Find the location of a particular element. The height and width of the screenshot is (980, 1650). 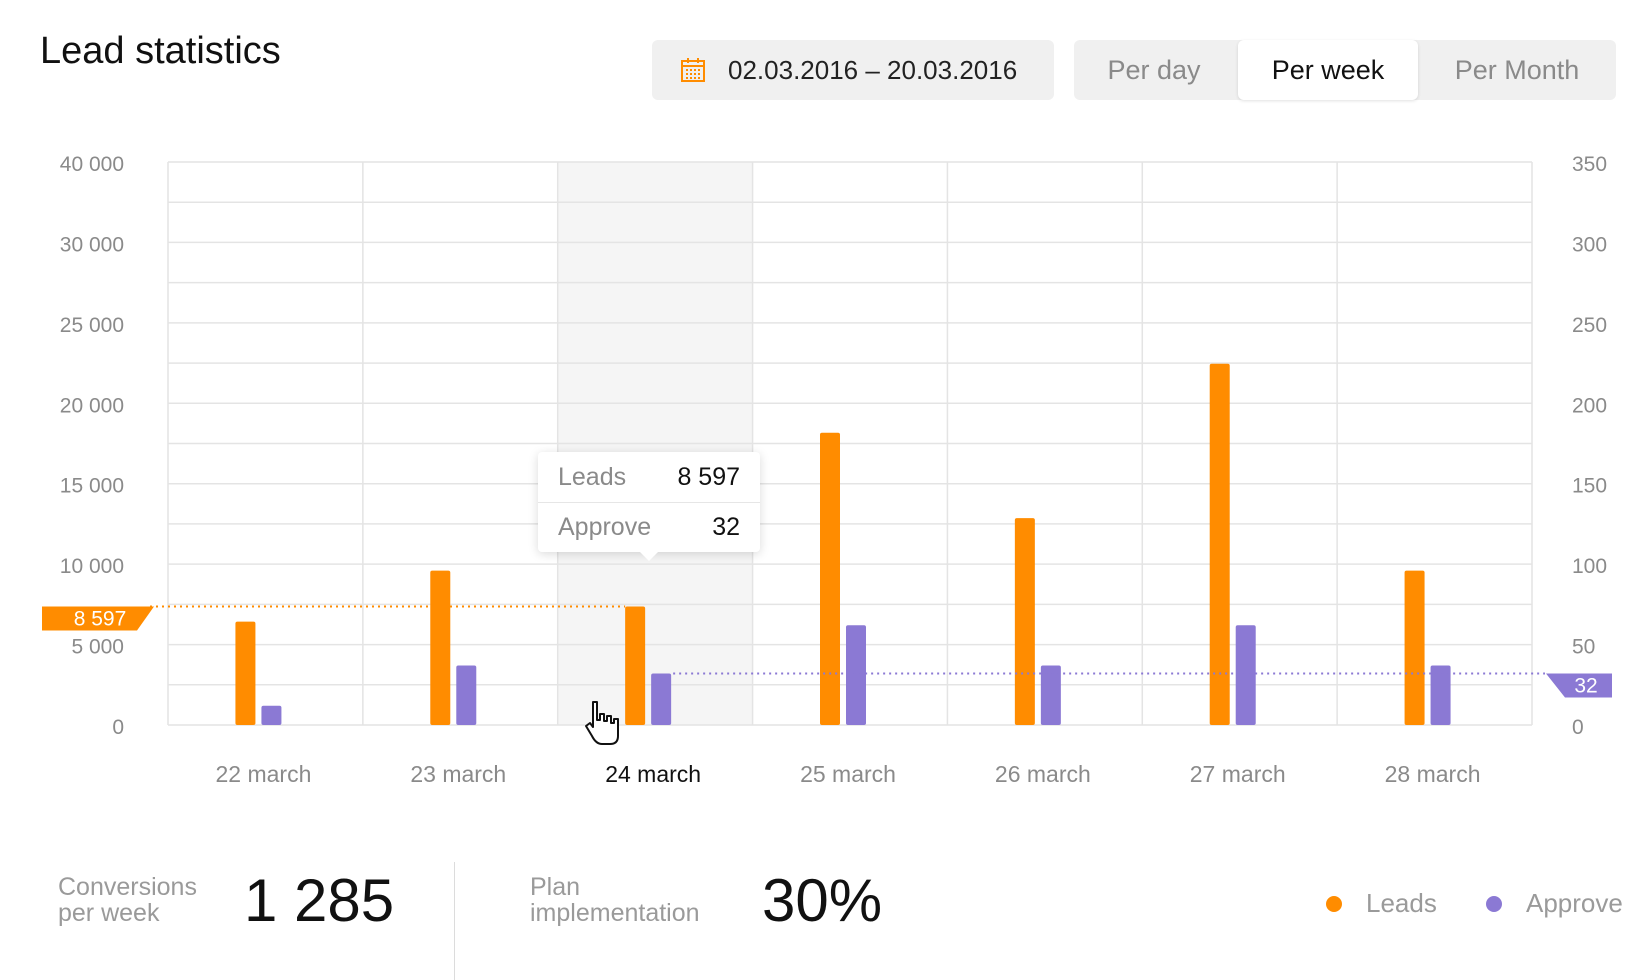

x-axis-tick: 25 march is located at coordinates (848, 774).